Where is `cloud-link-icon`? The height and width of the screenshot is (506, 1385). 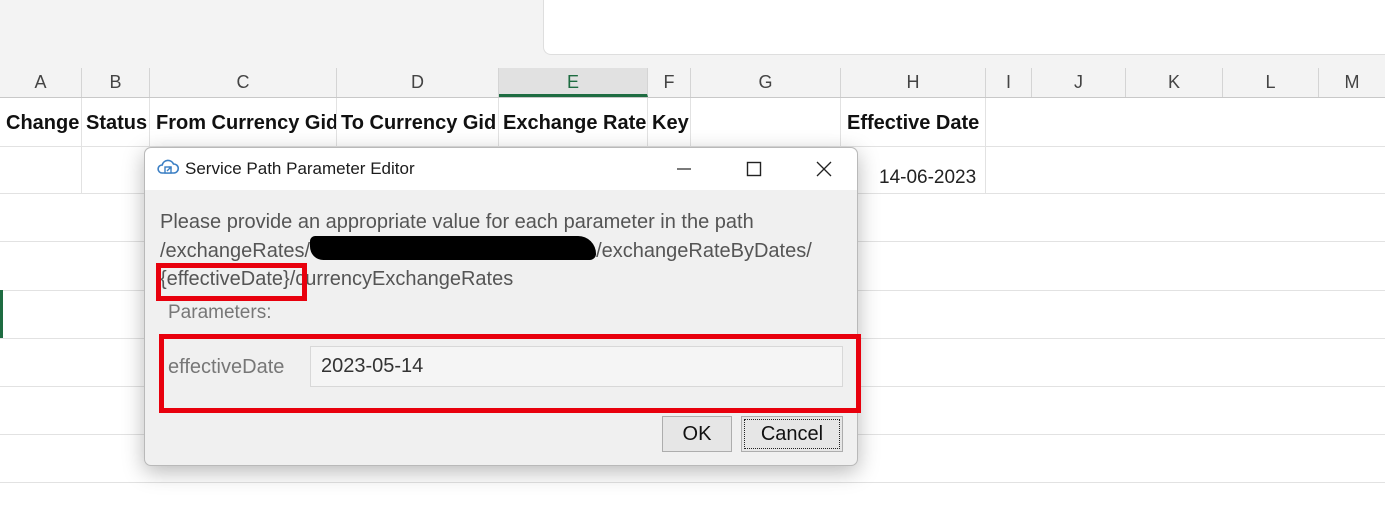
cloud-link-icon is located at coordinates (168, 168).